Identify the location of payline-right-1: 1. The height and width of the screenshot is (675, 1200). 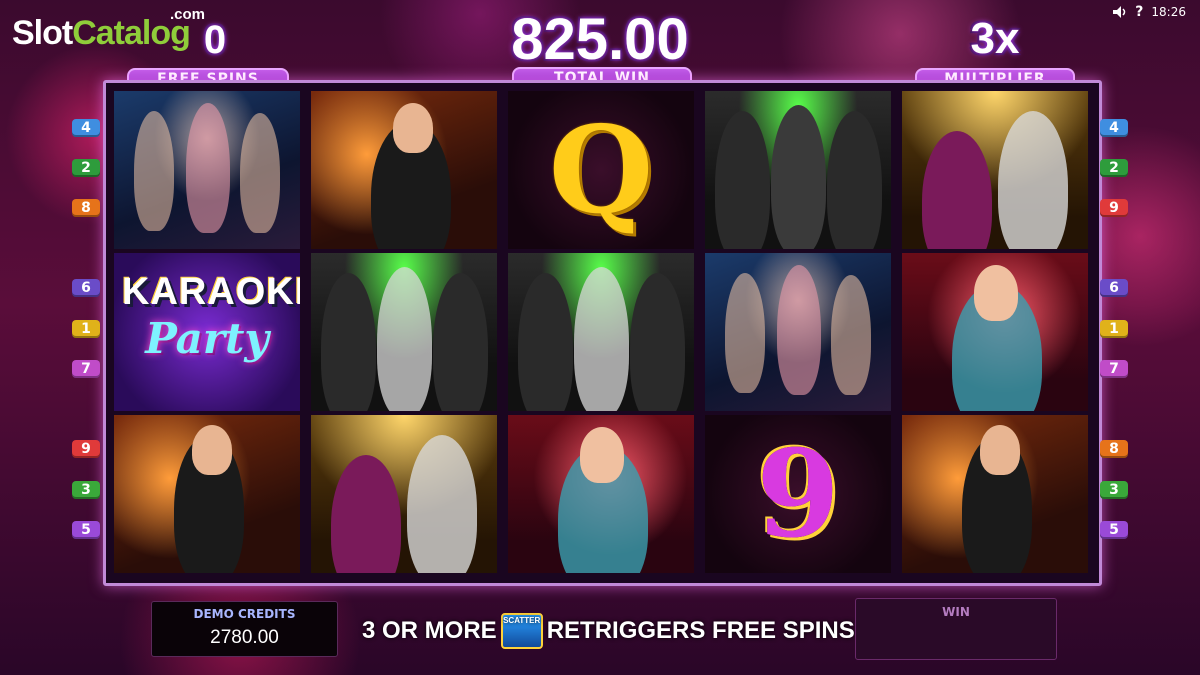
(1114, 329).